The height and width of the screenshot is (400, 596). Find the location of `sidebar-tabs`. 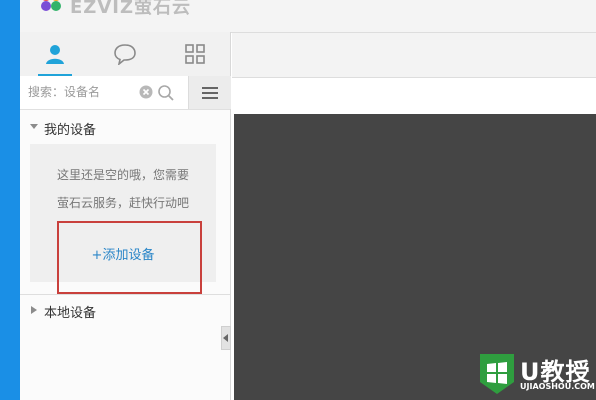

sidebar-tabs is located at coordinates (125, 54).